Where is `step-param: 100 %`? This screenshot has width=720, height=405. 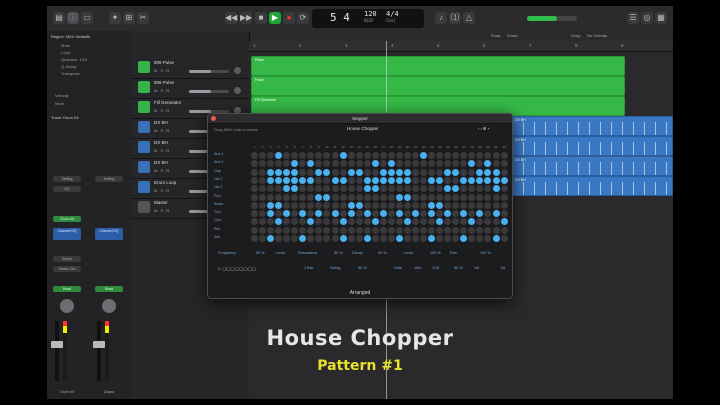
step-param: 100 % is located at coordinates (435, 253).